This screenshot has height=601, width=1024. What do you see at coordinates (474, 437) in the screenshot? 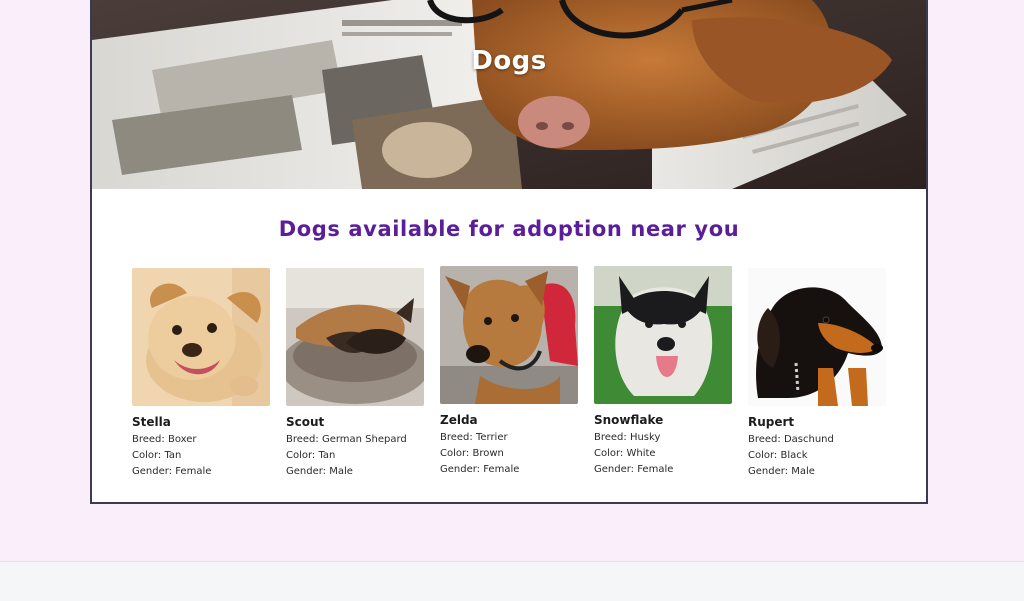
I see `dog-breed: Breed: Terrier` at bounding box center [474, 437].